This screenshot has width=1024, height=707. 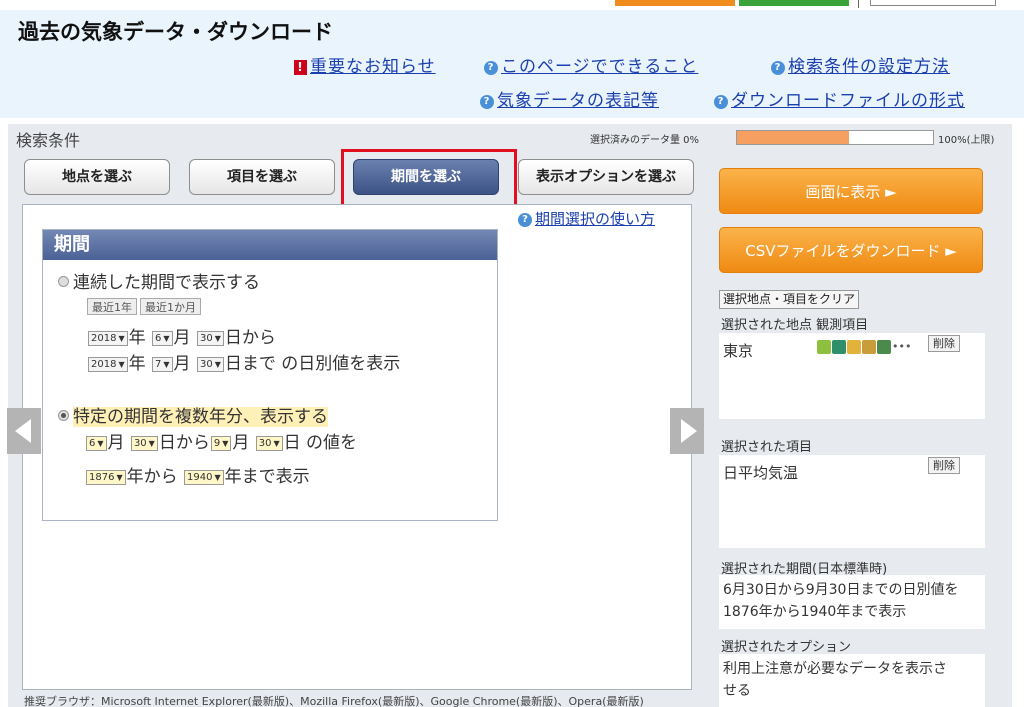 I want to click on show-on-screen-button: 画面に表示 ►, so click(x=851, y=191).